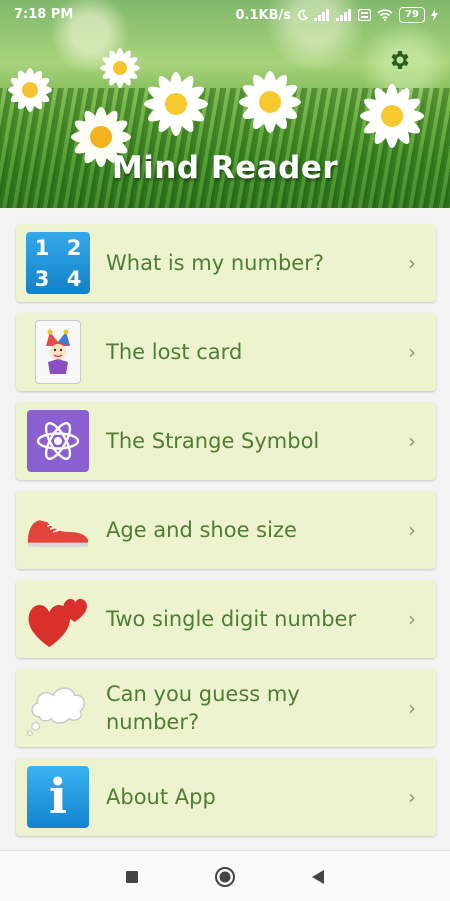  What do you see at coordinates (364, 15) in the screenshot?
I see `notification-icon` at bounding box center [364, 15].